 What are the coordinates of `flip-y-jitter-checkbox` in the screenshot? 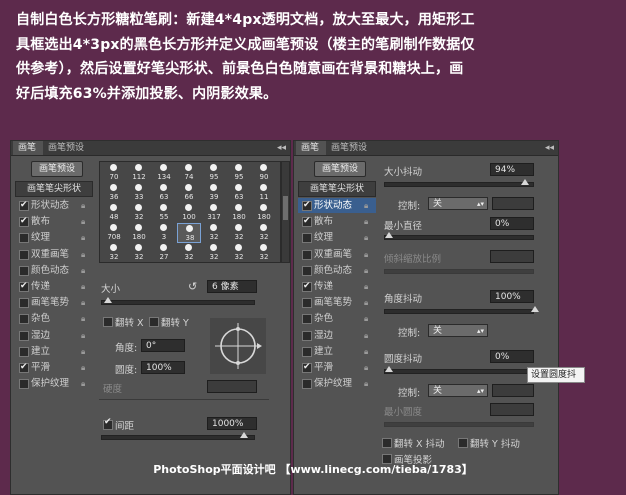 It's located at (463, 443).